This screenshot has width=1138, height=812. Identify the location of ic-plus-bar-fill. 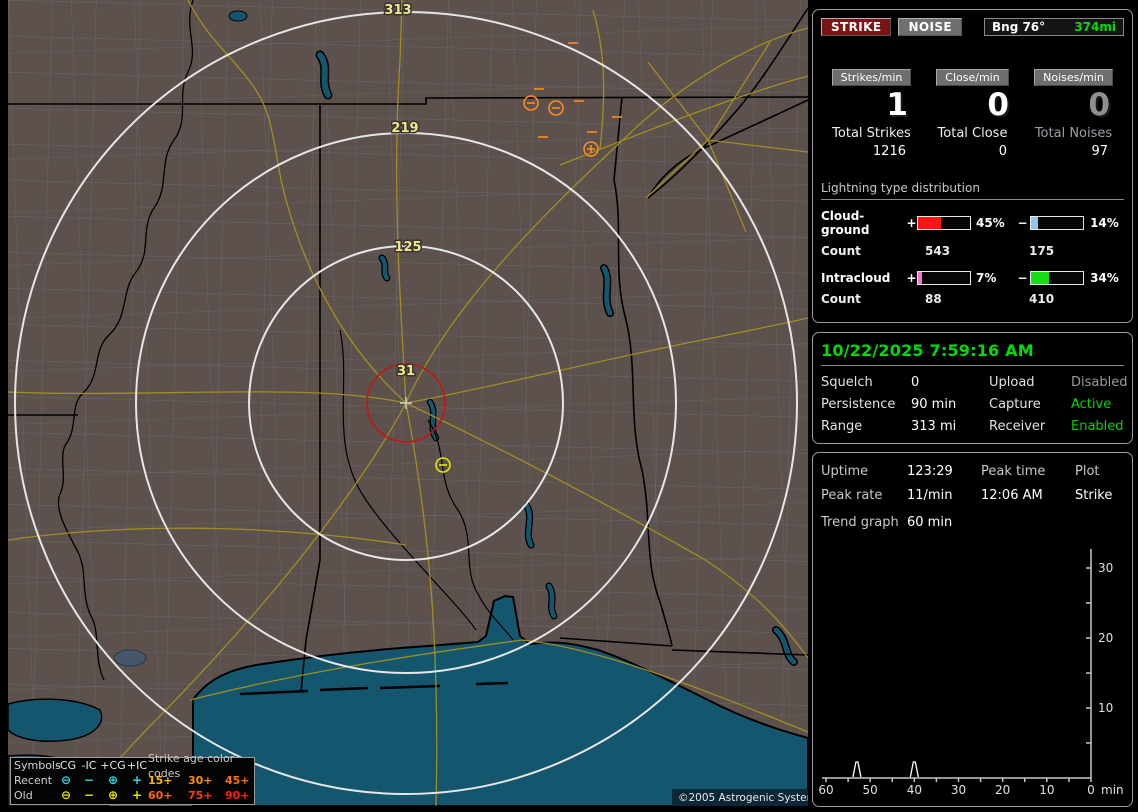
(920, 278).